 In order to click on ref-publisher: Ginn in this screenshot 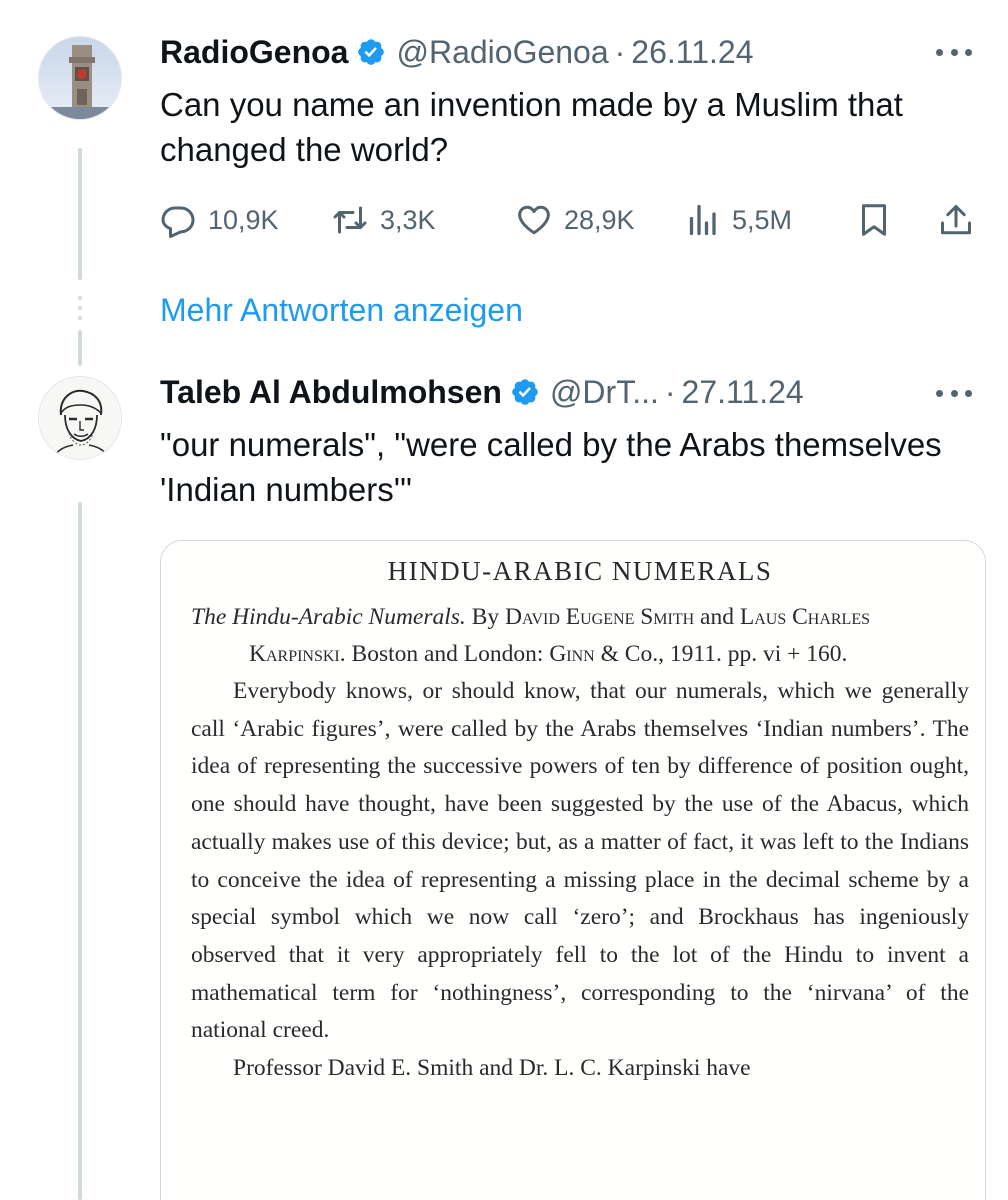, I will do `click(572, 654)`.